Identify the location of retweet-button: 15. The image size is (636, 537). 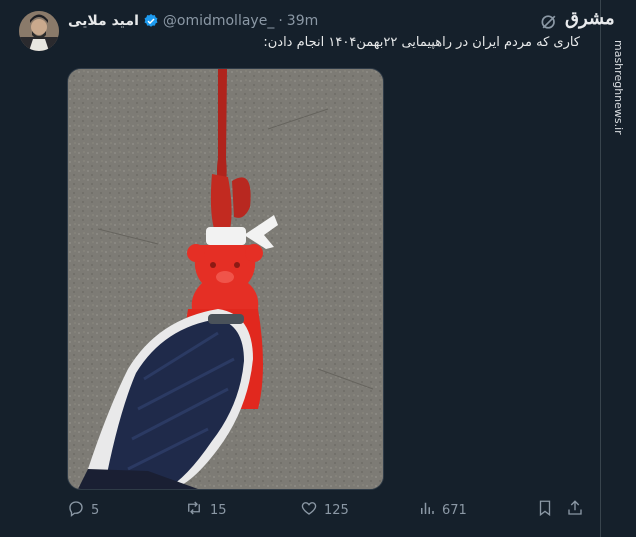
(205, 510).